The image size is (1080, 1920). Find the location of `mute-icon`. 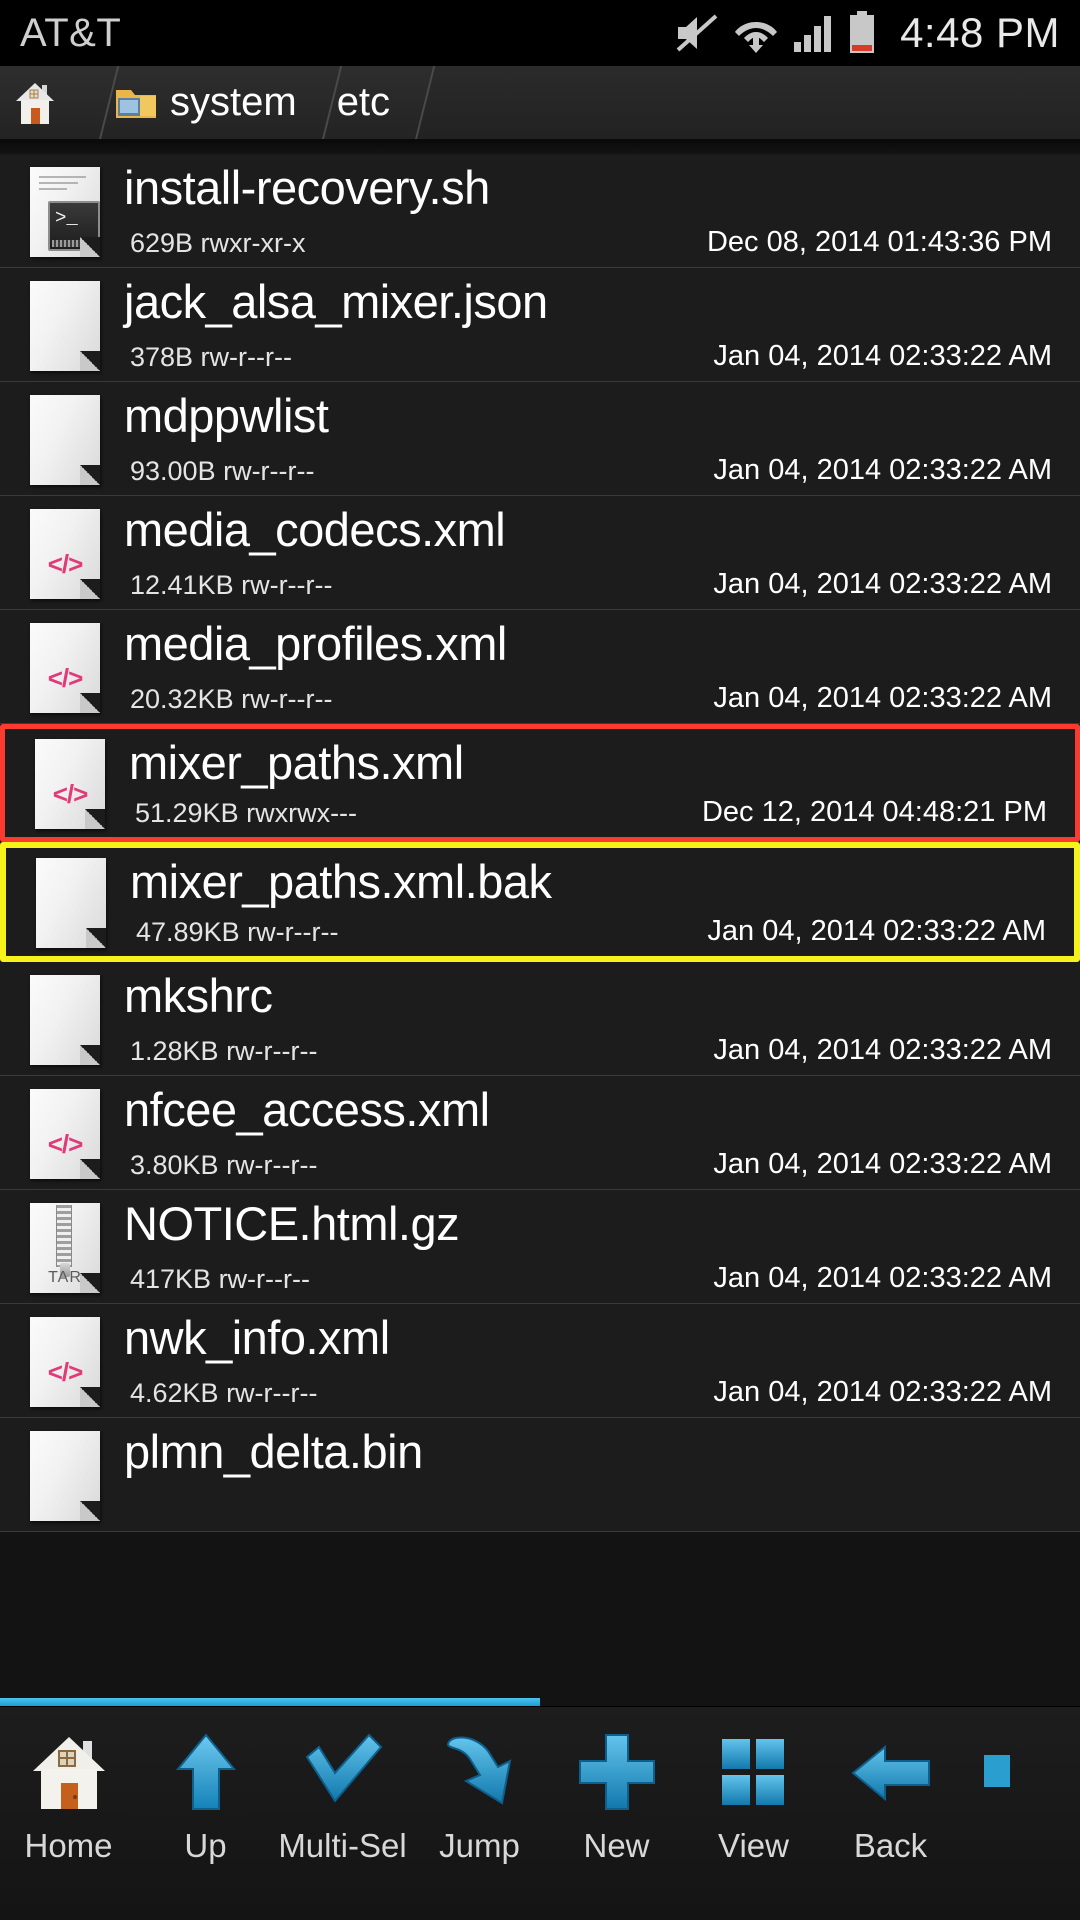

mute-icon is located at coordinates (697, 33).